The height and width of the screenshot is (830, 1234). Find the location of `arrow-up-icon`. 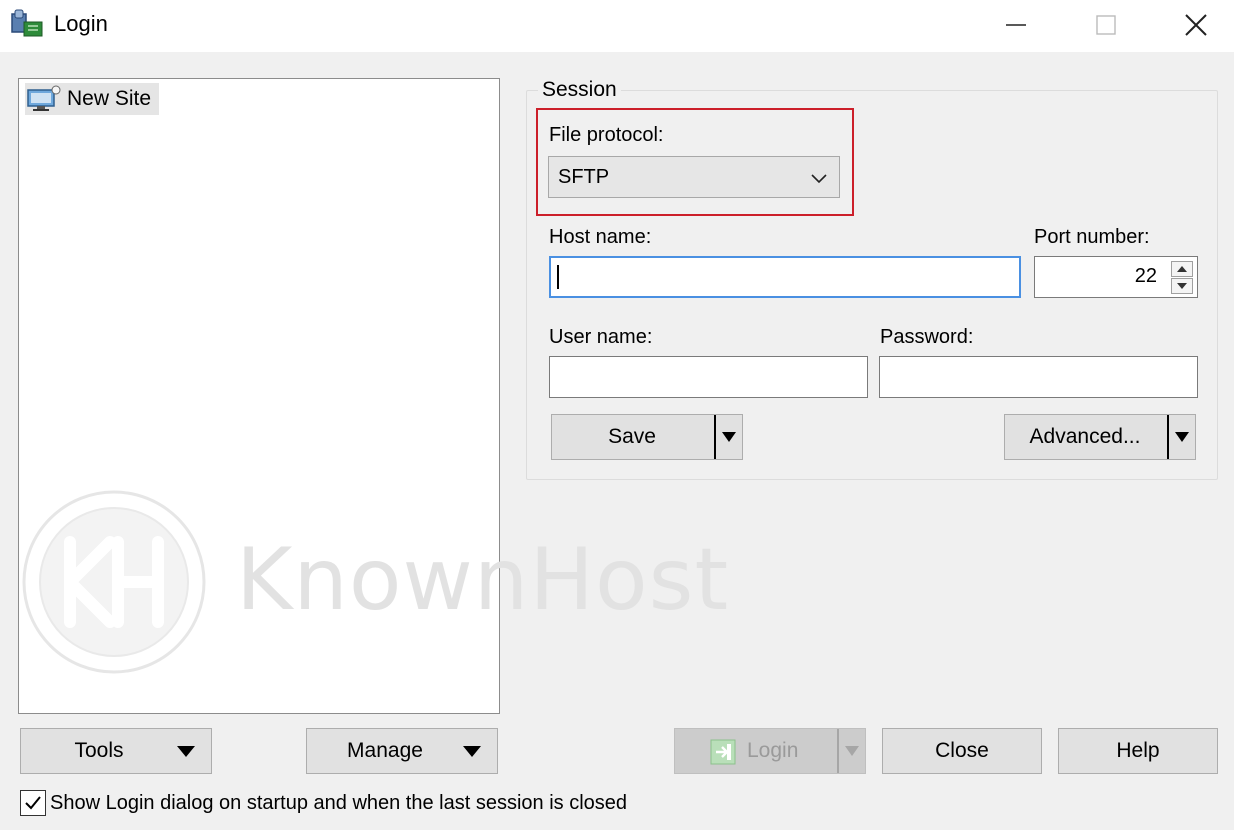

arrow-up-icon is located at coordinates (1182, 269).